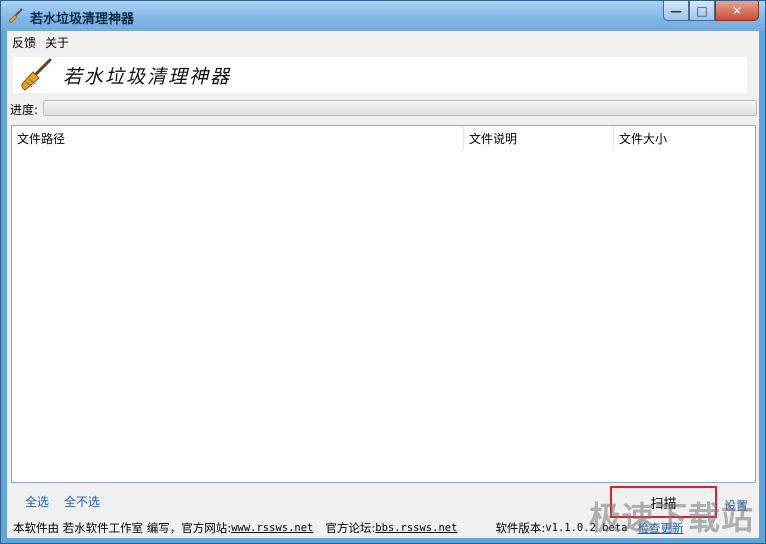 The width and height of the screenshot is (766, 544). I want to click on maximize-button: □, so click(702, 11).